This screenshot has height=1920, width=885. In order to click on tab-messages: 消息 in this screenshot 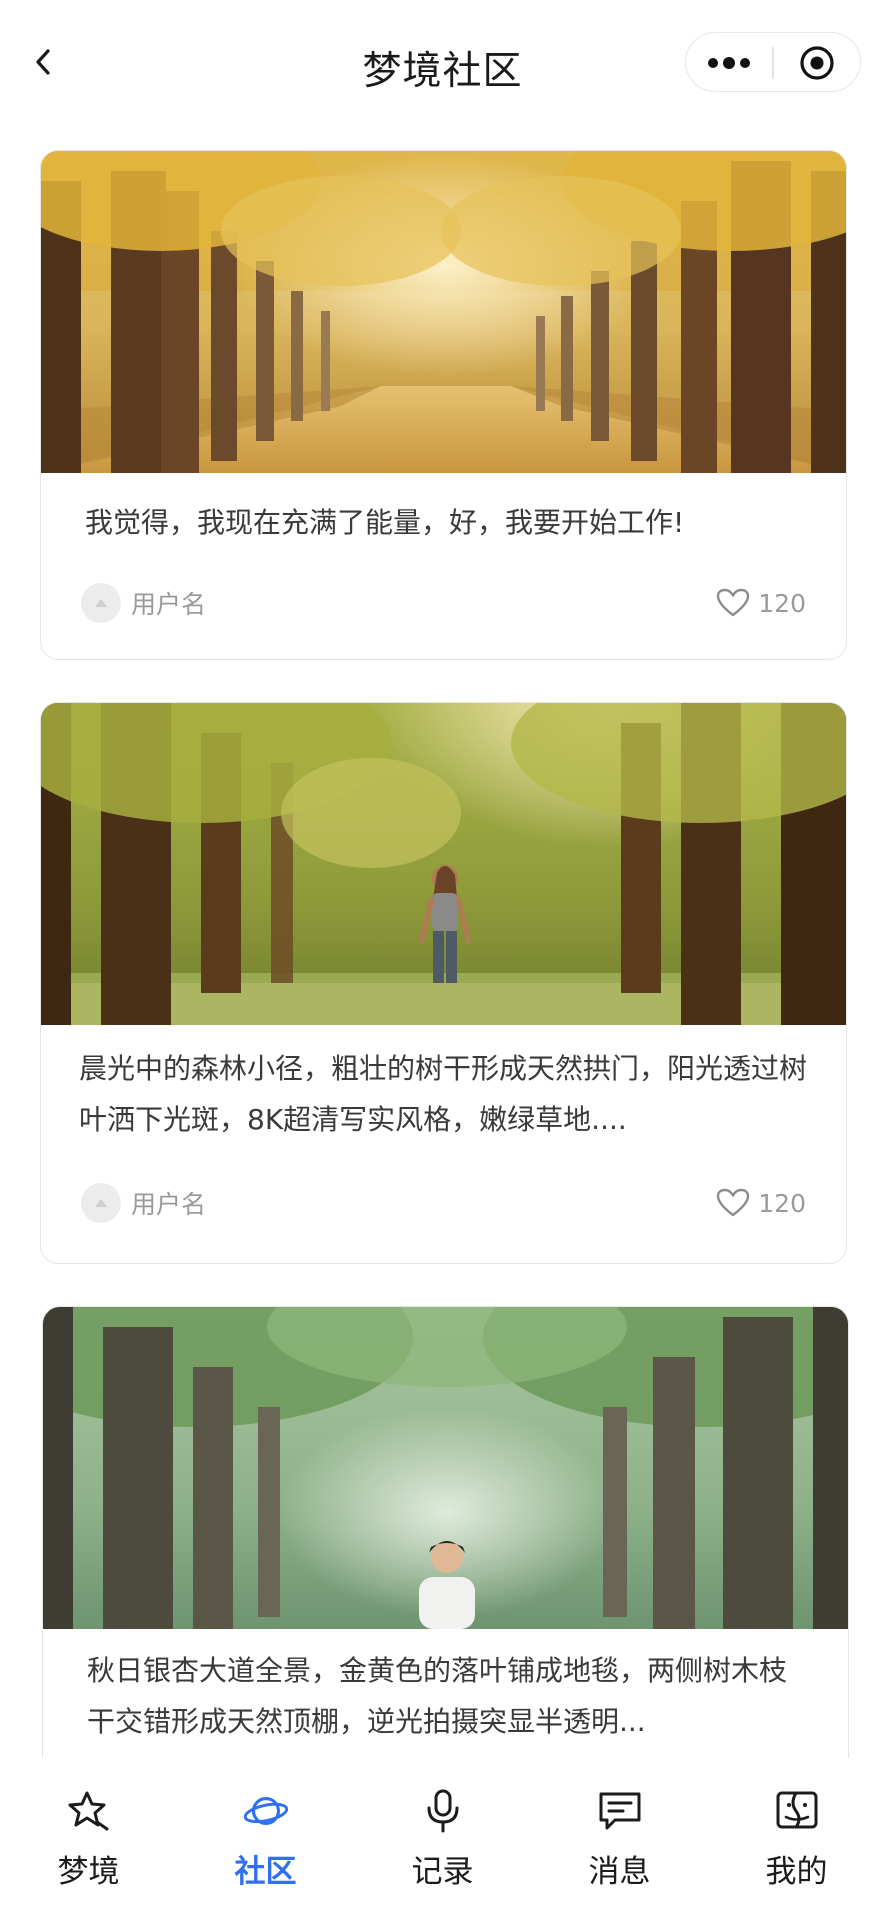, I will do `click(619, 1839)`.